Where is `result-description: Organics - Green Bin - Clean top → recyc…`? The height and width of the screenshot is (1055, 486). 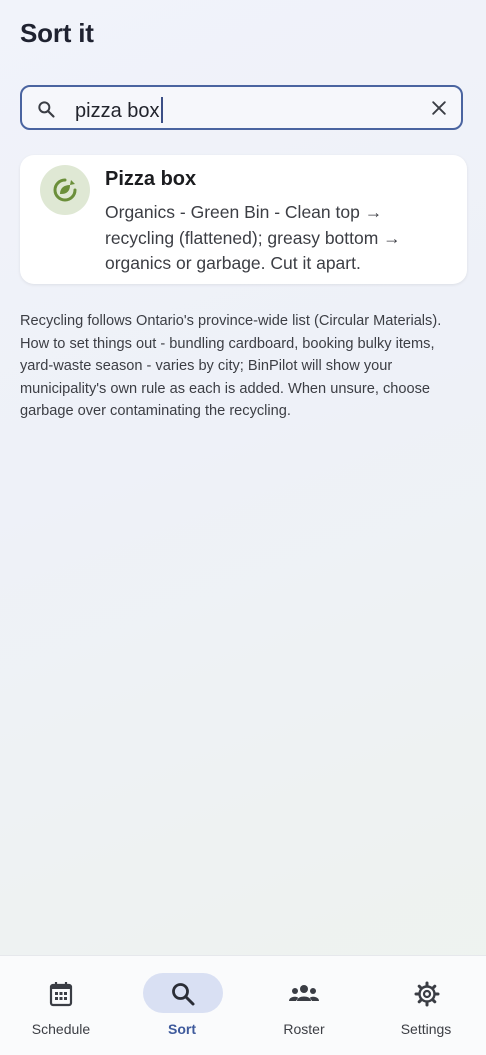
result-description: Organics - Green Bin - Clean top → recyc… is located at coordinates (253, 237).